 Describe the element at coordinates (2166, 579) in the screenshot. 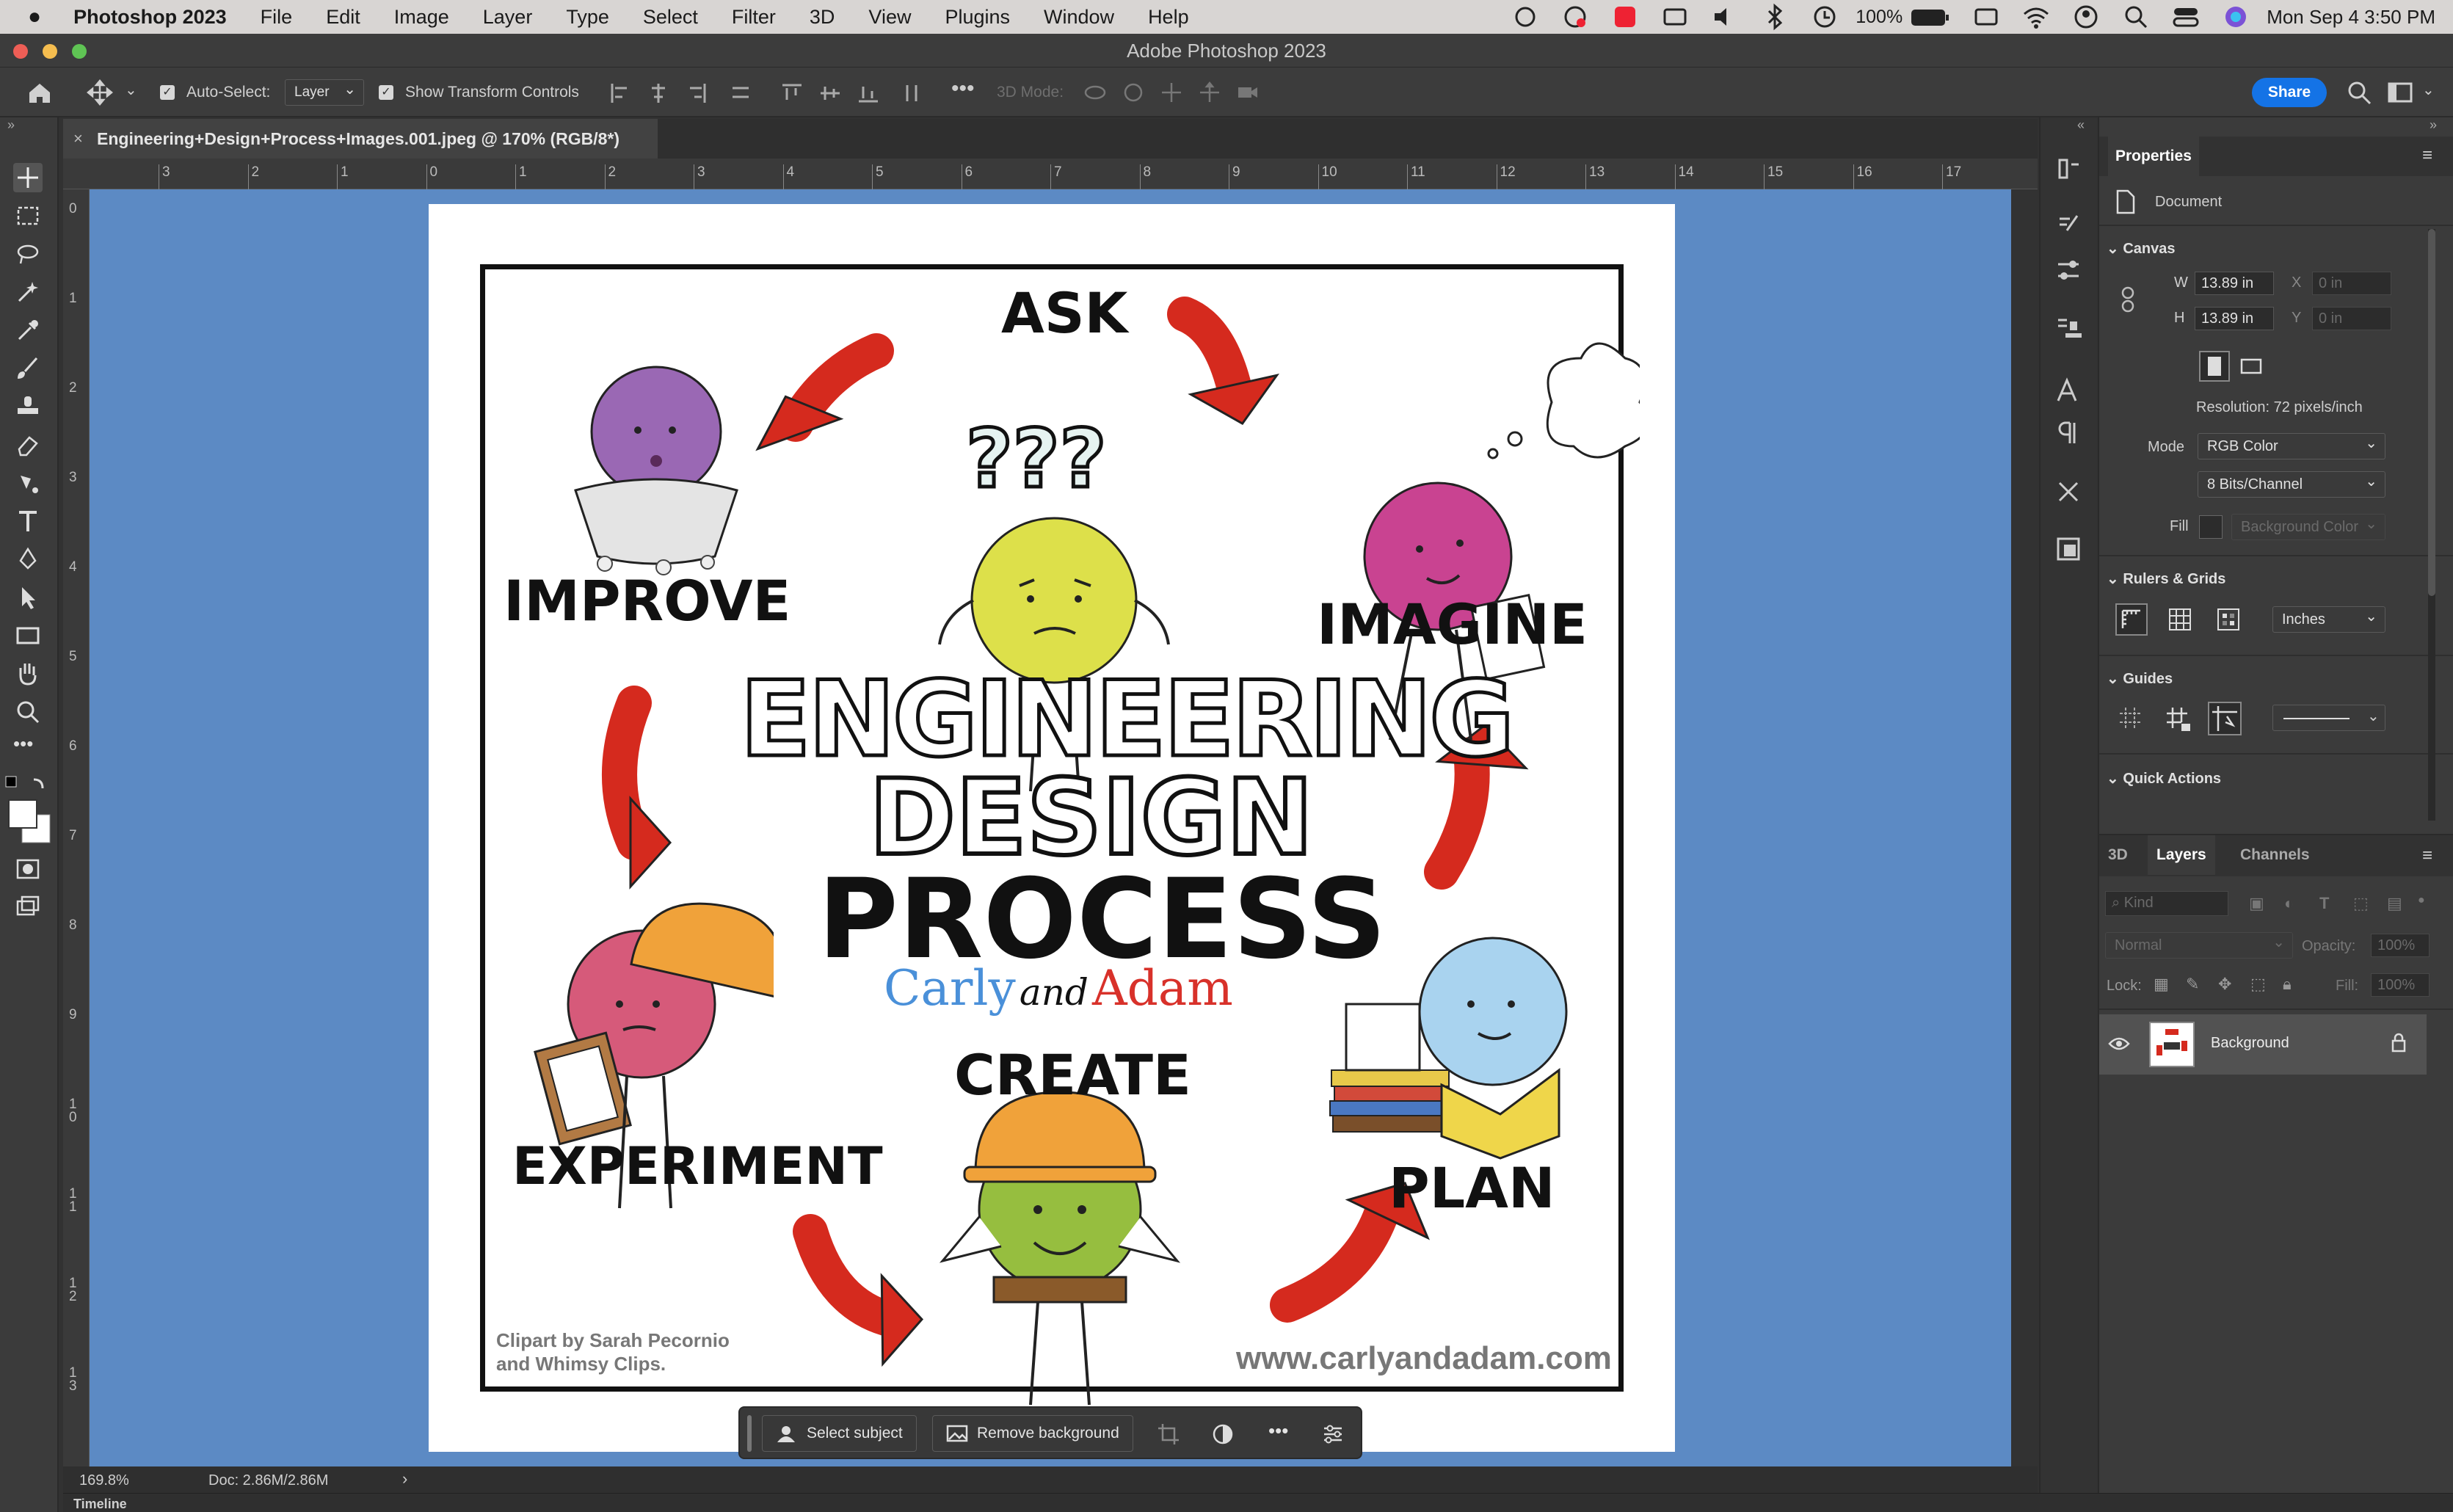

I see `rulers-grids-section-title: ⌄ Rulers & Grids` at that location.